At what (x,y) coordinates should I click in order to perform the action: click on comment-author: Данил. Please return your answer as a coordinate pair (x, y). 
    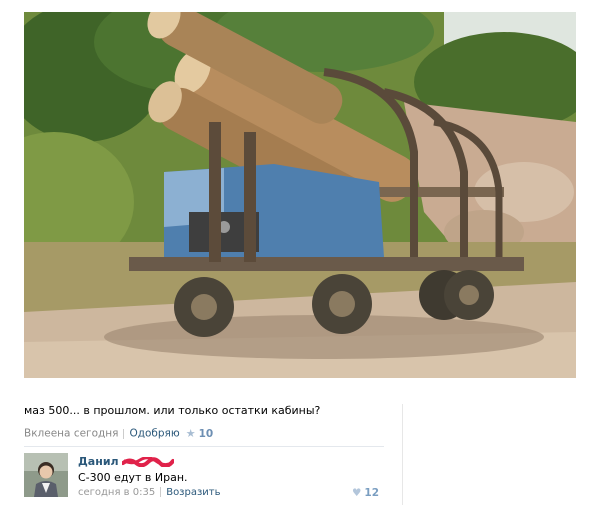
    Looking at the image, I should click on (126, 461).